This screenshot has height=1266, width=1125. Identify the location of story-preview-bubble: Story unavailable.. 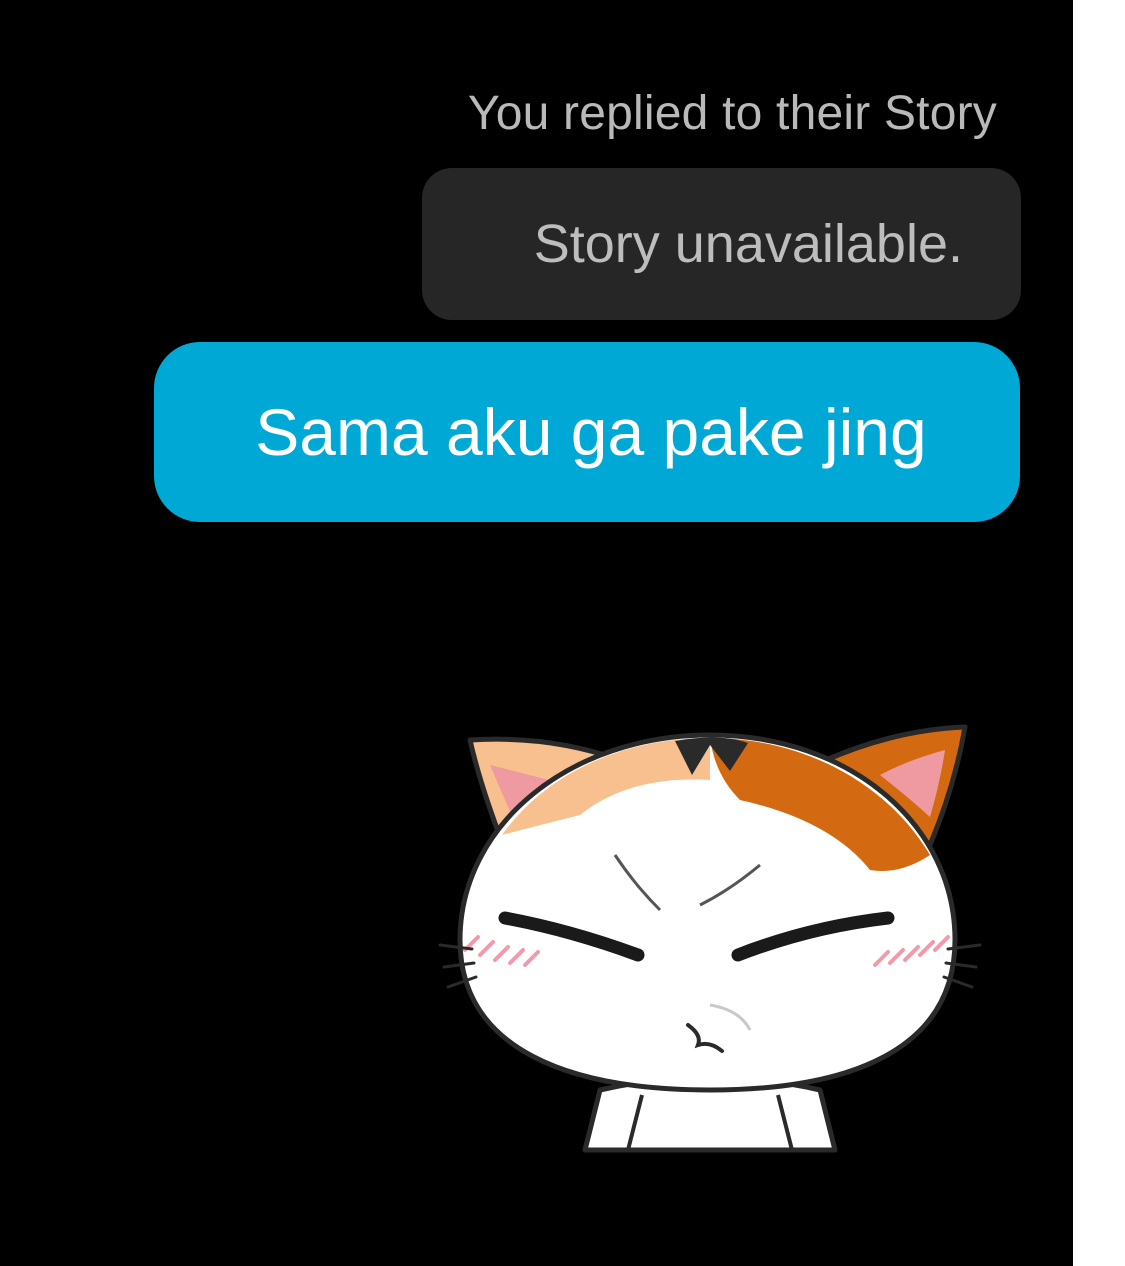
(721, 244).